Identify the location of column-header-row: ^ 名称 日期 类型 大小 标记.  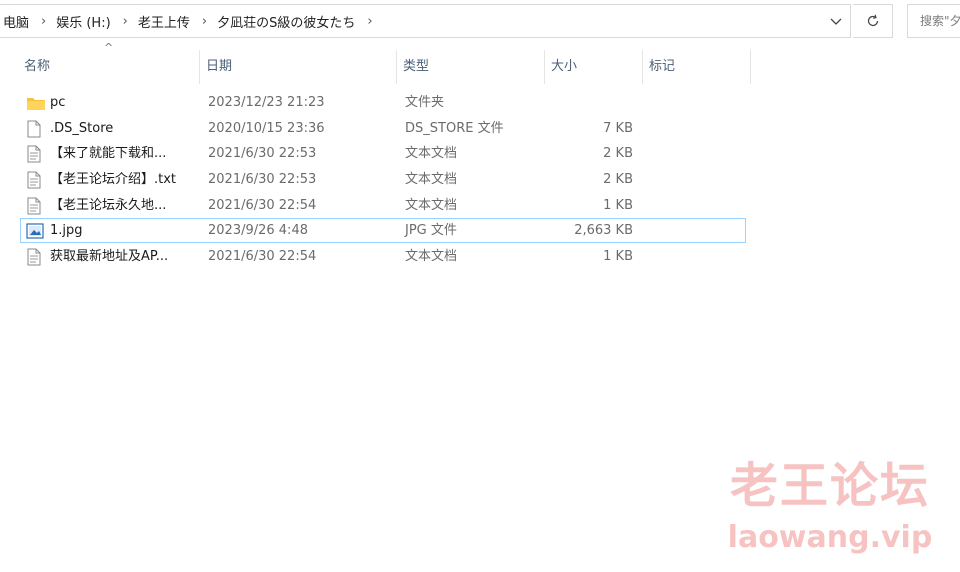
(380, 64).